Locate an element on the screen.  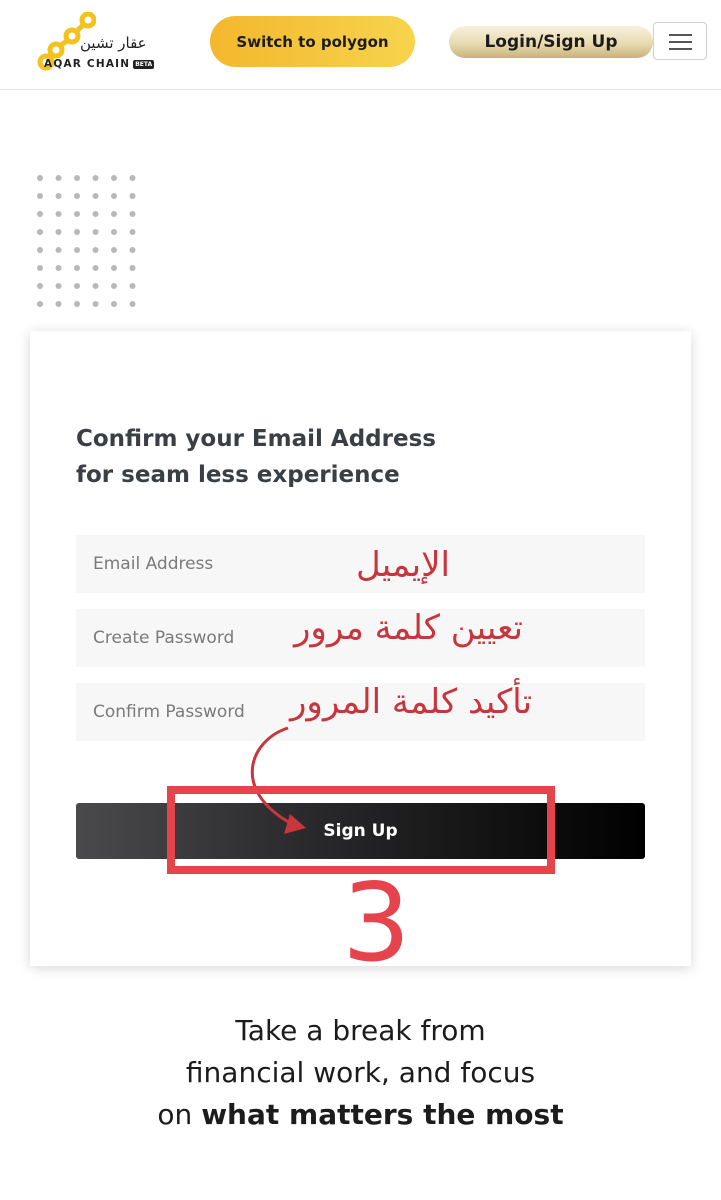
switch-to-polygon-button: Switch to polygon is located at coordinates (312, 41).